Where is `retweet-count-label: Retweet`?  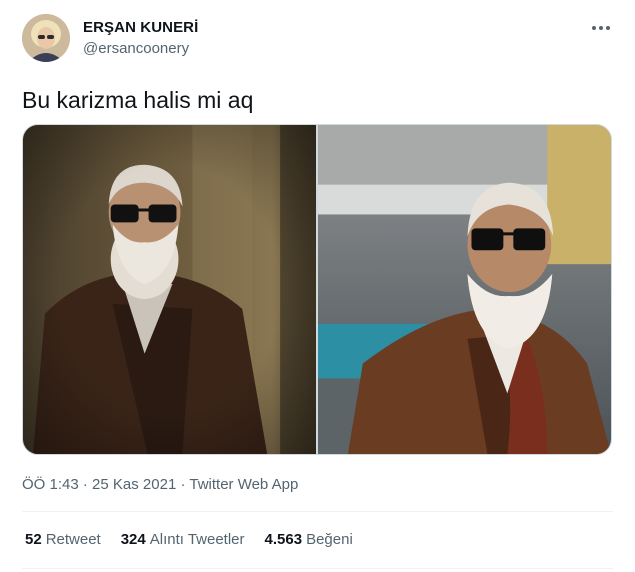
retweet-count-label: Retweet is located at coordinates (73, 539).